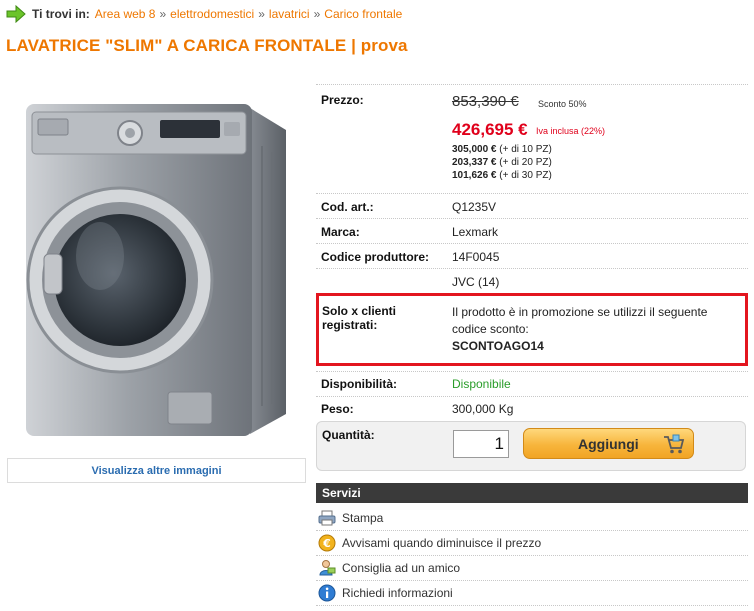 The image size is (754, 611). Describe the element at coordinates (337, 409) in the screenshot. I see `weight-label: Peso:` at that location.